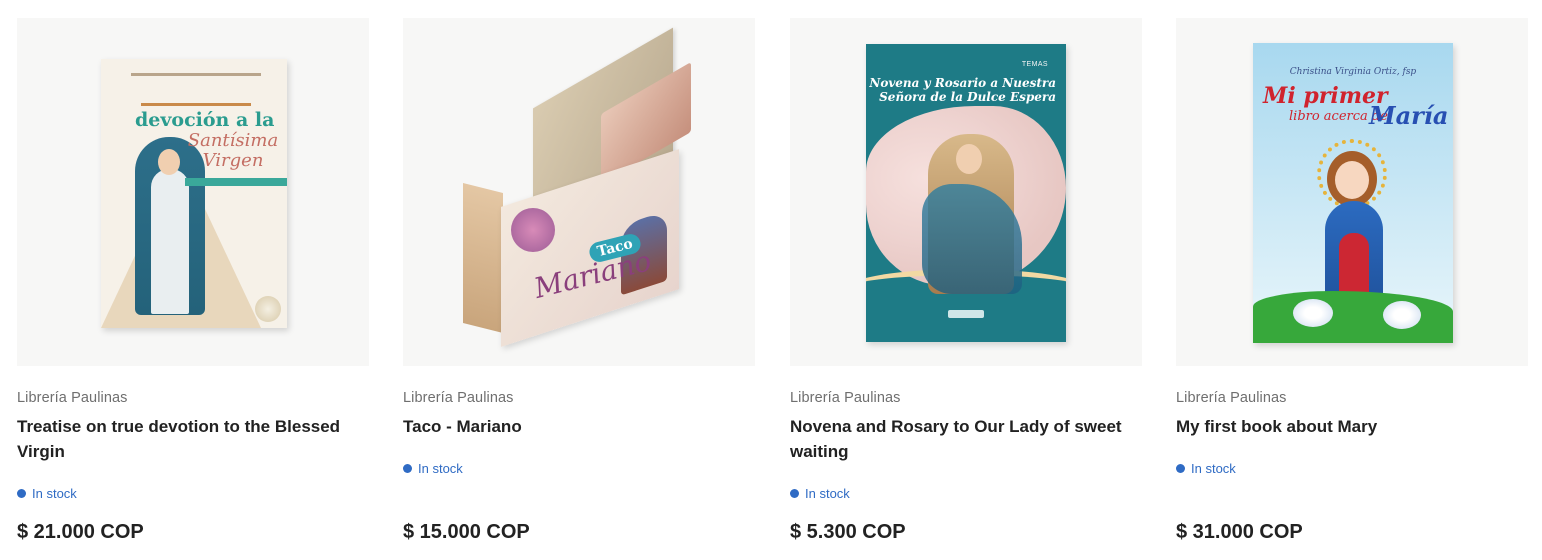  What do you see at coordinates (966, 314) in the screenshot?
I see `publisher-logo` at bounding box center [966, 314].